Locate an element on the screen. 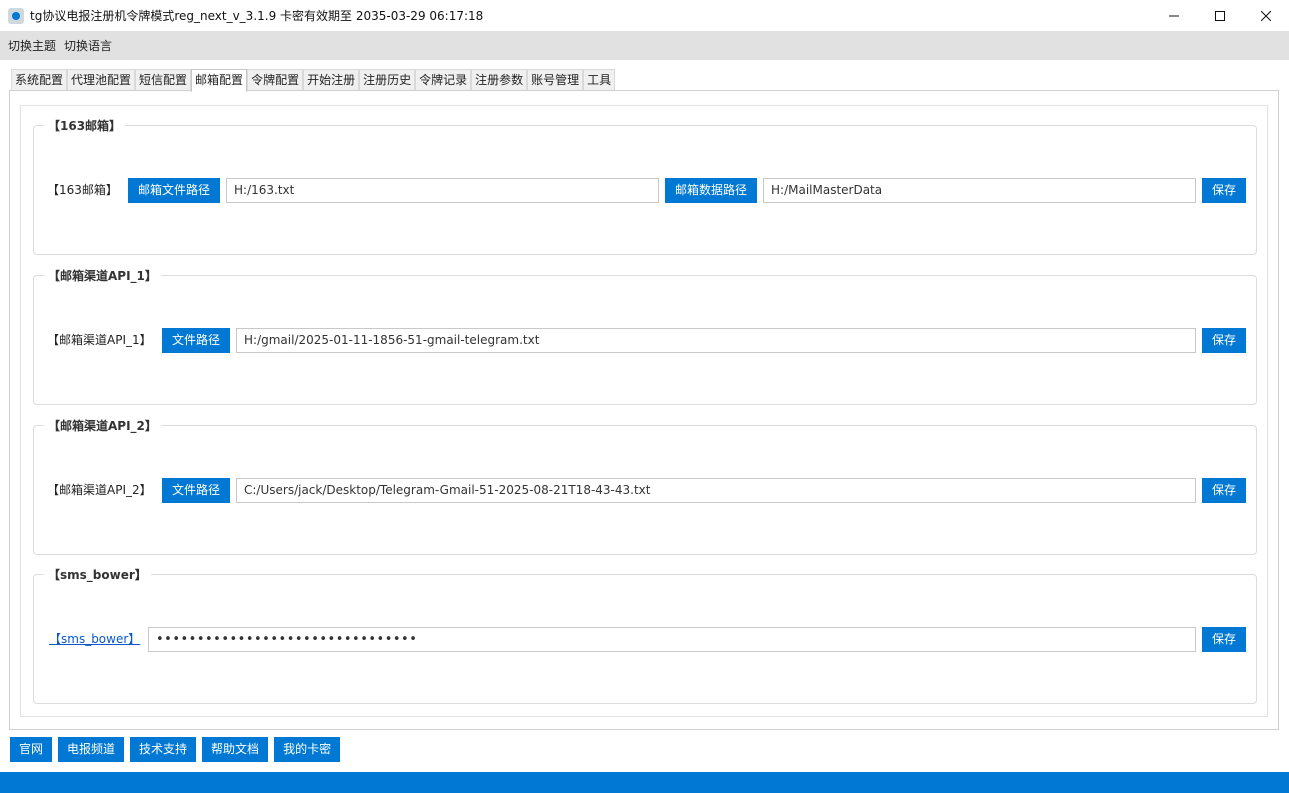 The width and height of the screenshot is (1289, 793). telegram-channel-button: 电报频道 is located at coordinates (91, 749).